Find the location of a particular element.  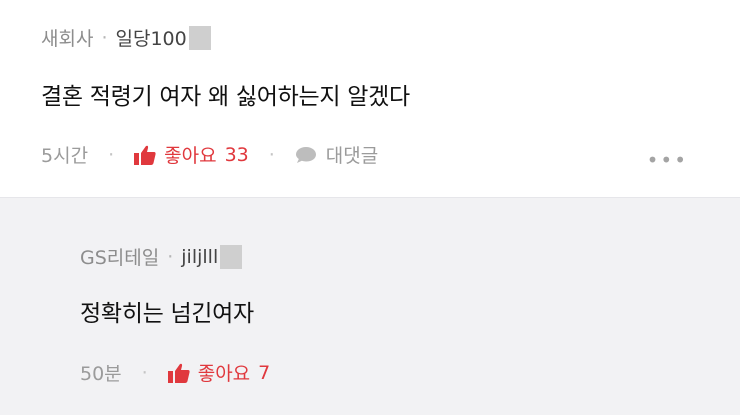

comment-actions: 5시간 · 좋아요 33 · 대댓글 is located at coordinates (209, 154).